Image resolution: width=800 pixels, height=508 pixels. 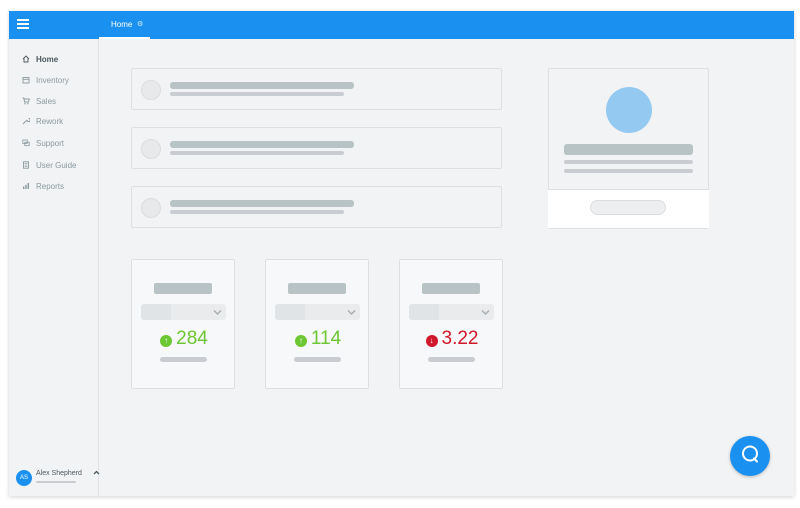 What do you see at coordinates (460, 338) in the screenshot?
I see `stat-value: 3.22` at bounding box center [460, 338].